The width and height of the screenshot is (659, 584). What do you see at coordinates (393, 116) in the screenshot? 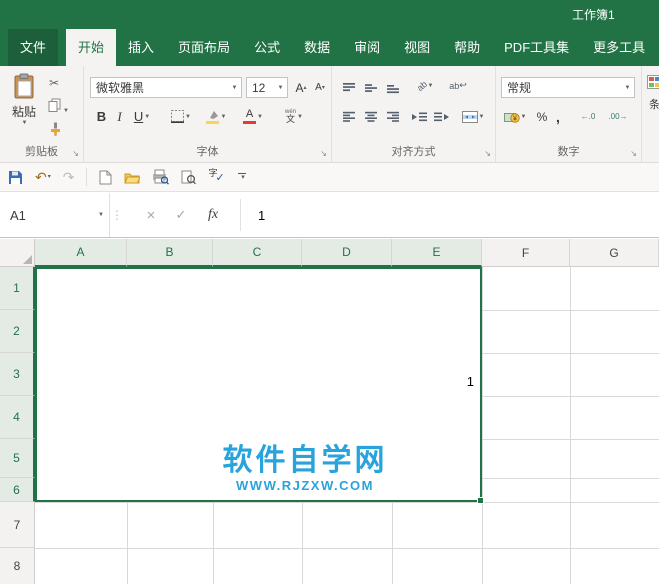
I see `align-right-button` at bounding box center [393, 116].